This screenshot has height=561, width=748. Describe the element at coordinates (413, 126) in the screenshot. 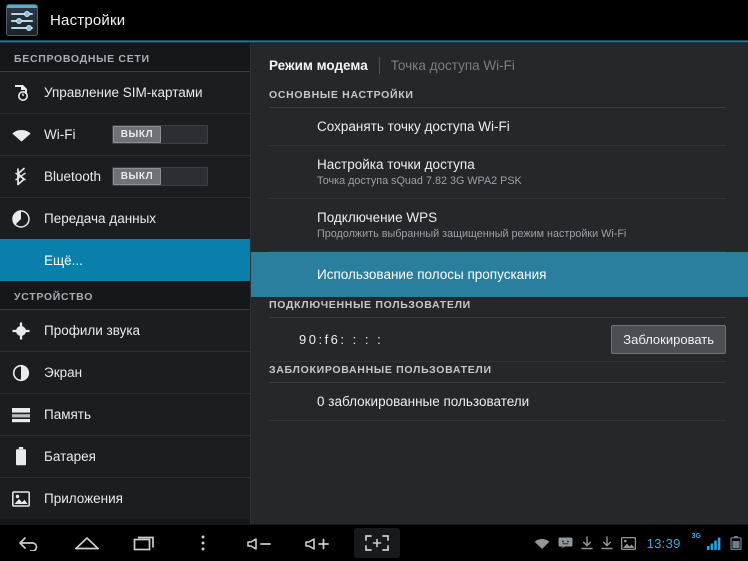

I see `row-title: Сохранять точку доступа Wi-Fi` at that location.